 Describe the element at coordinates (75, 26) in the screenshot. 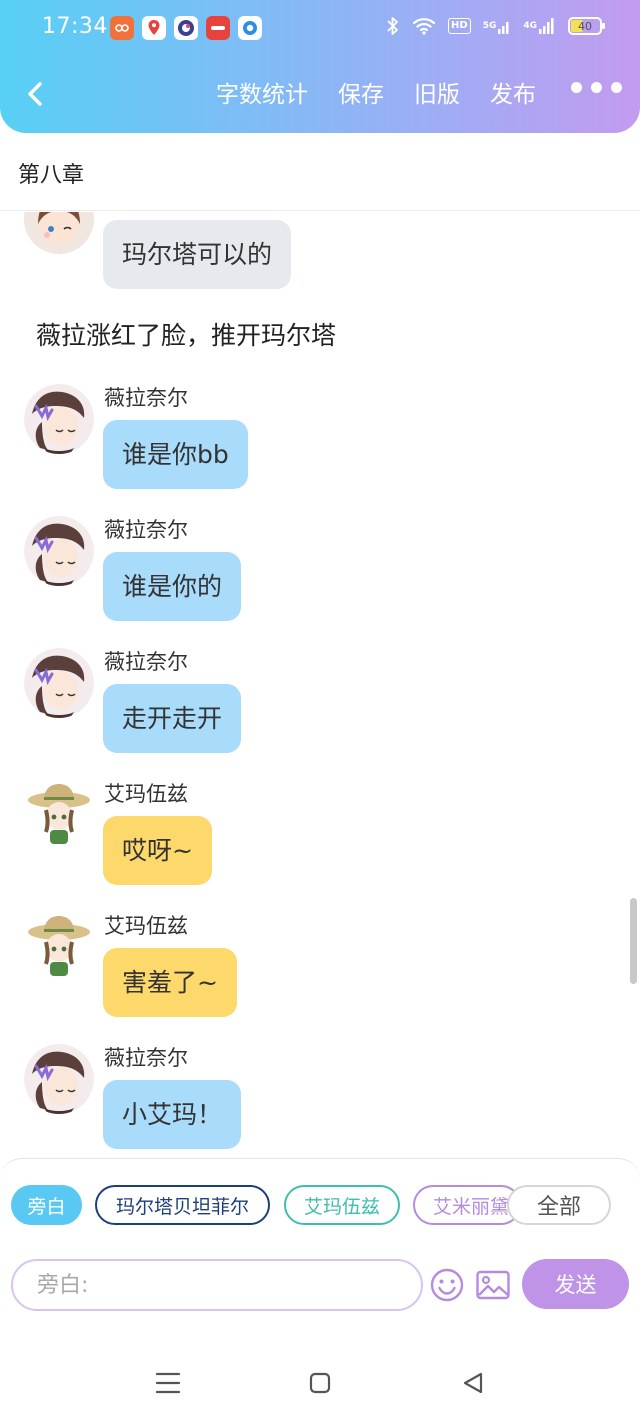

I see `status-time: 17:34` at that location.